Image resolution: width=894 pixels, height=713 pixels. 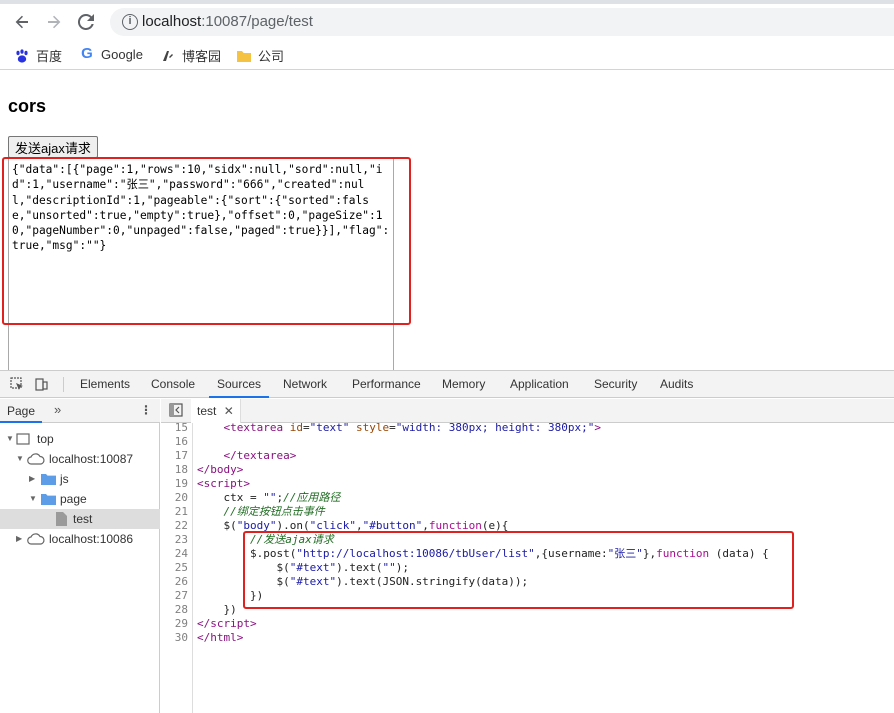 I want to click on line-number: 19, so click(x=181, y=483).